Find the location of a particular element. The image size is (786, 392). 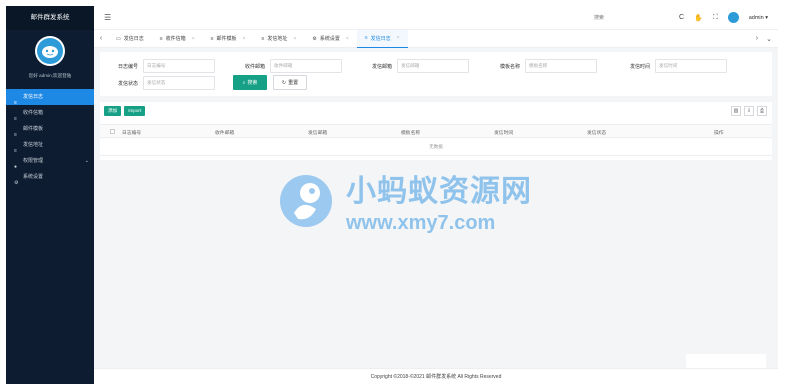

field-label: 发信时间 is located at coordinates (639, 66).